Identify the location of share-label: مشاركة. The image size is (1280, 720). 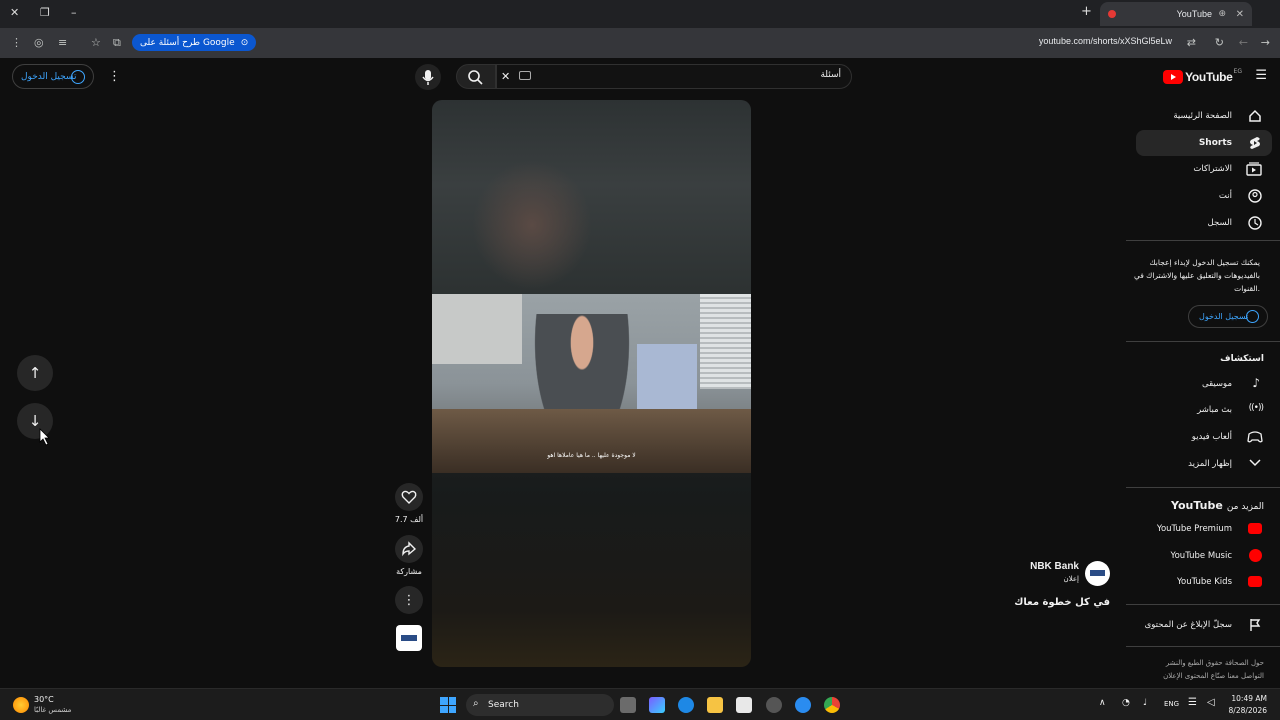
(409, 571).